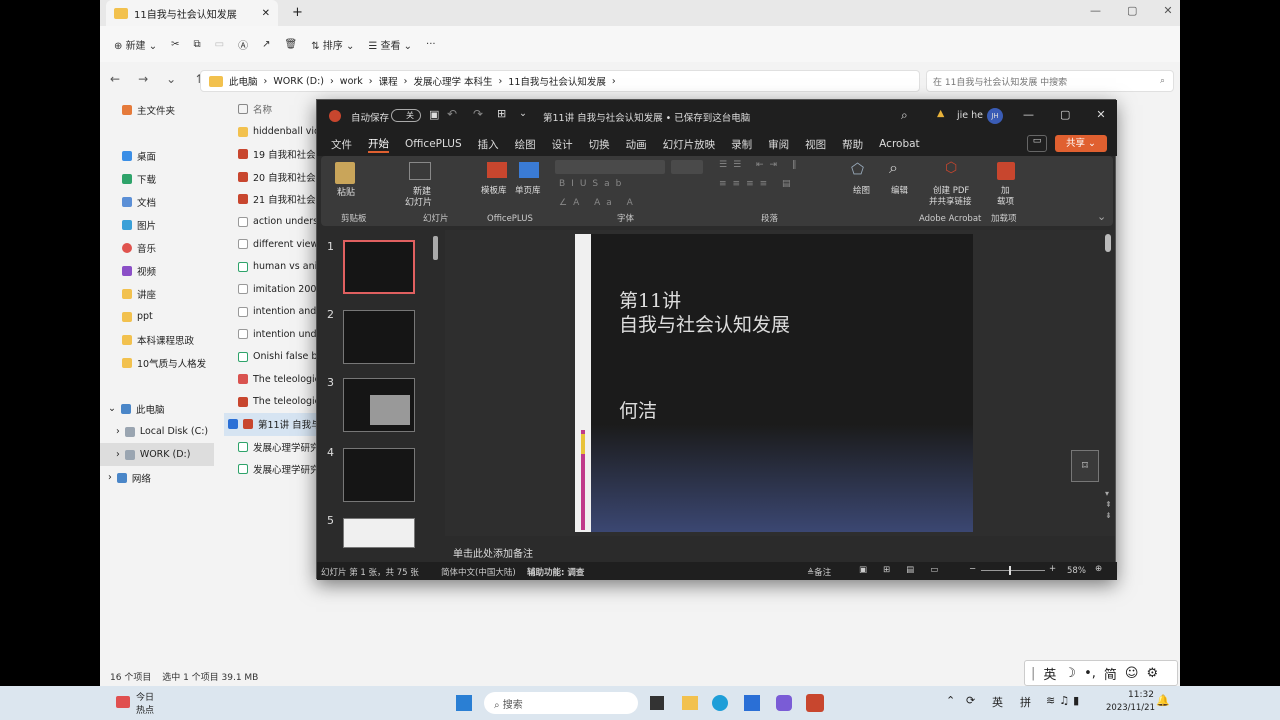 This screenshot has width=1280, height=720. What do you see at coordinates (910, 570) in the screenshot?
I see `reading-view-icon: ▤` at bounding box center [910, 570].